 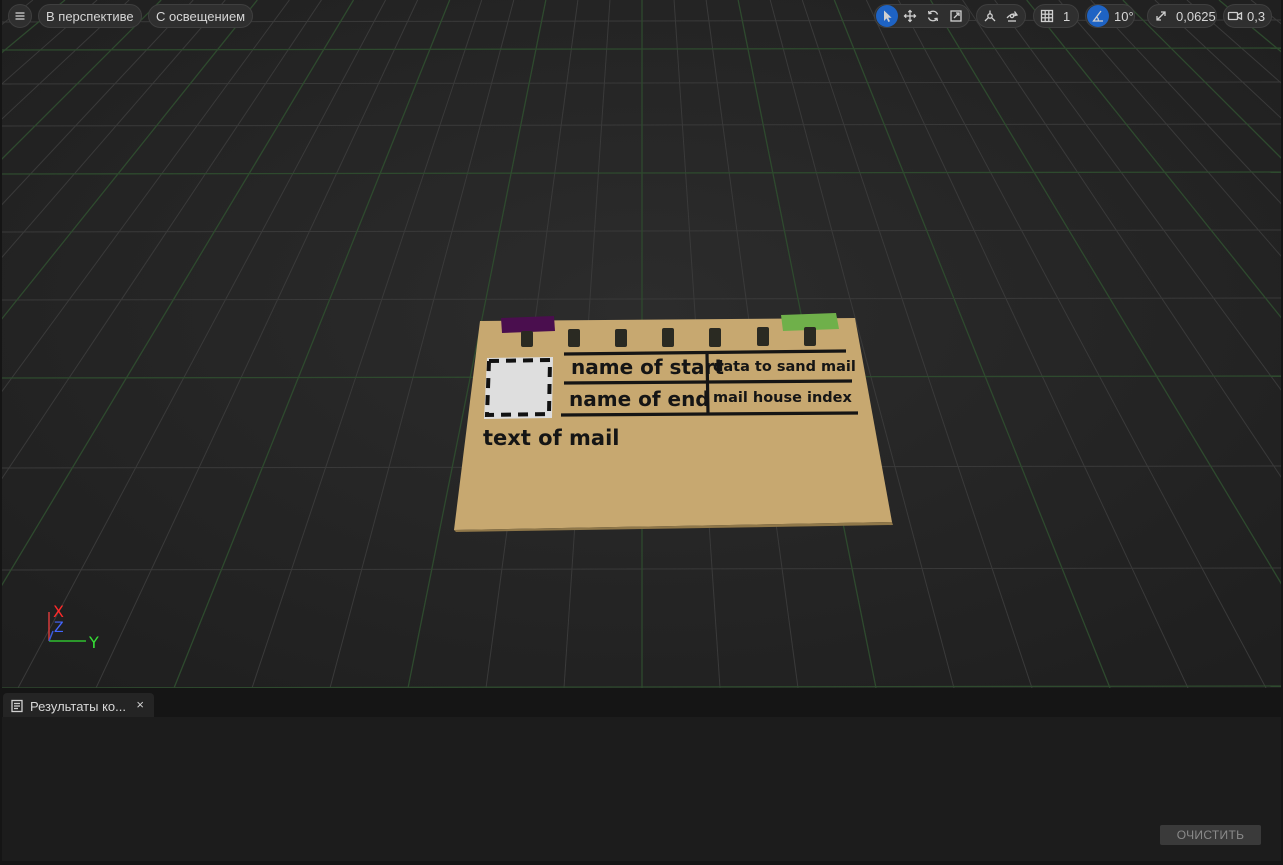 I want to click on axis-x-label: X, so click(x=58, y=611).